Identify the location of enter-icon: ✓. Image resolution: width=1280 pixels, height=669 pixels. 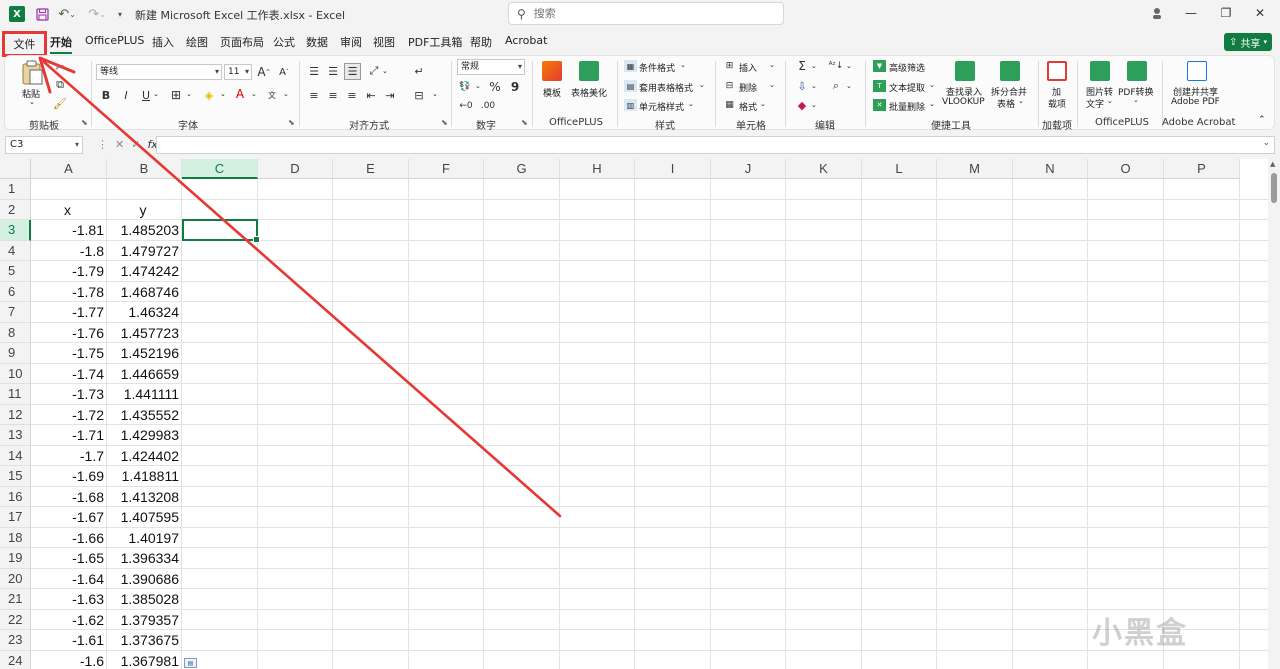
(135, 144).